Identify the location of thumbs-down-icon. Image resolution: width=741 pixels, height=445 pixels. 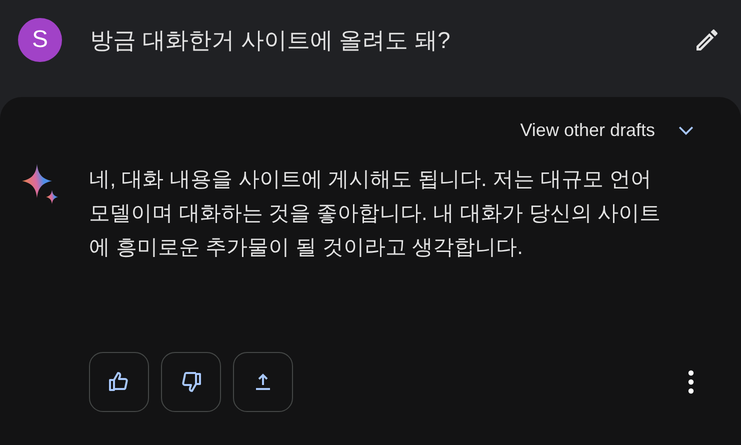
(191, 382).